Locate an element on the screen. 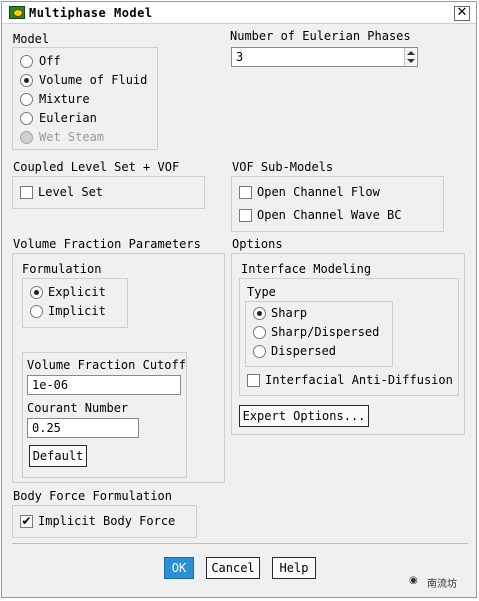  help-button: Help is located at coordinates (294, 568).